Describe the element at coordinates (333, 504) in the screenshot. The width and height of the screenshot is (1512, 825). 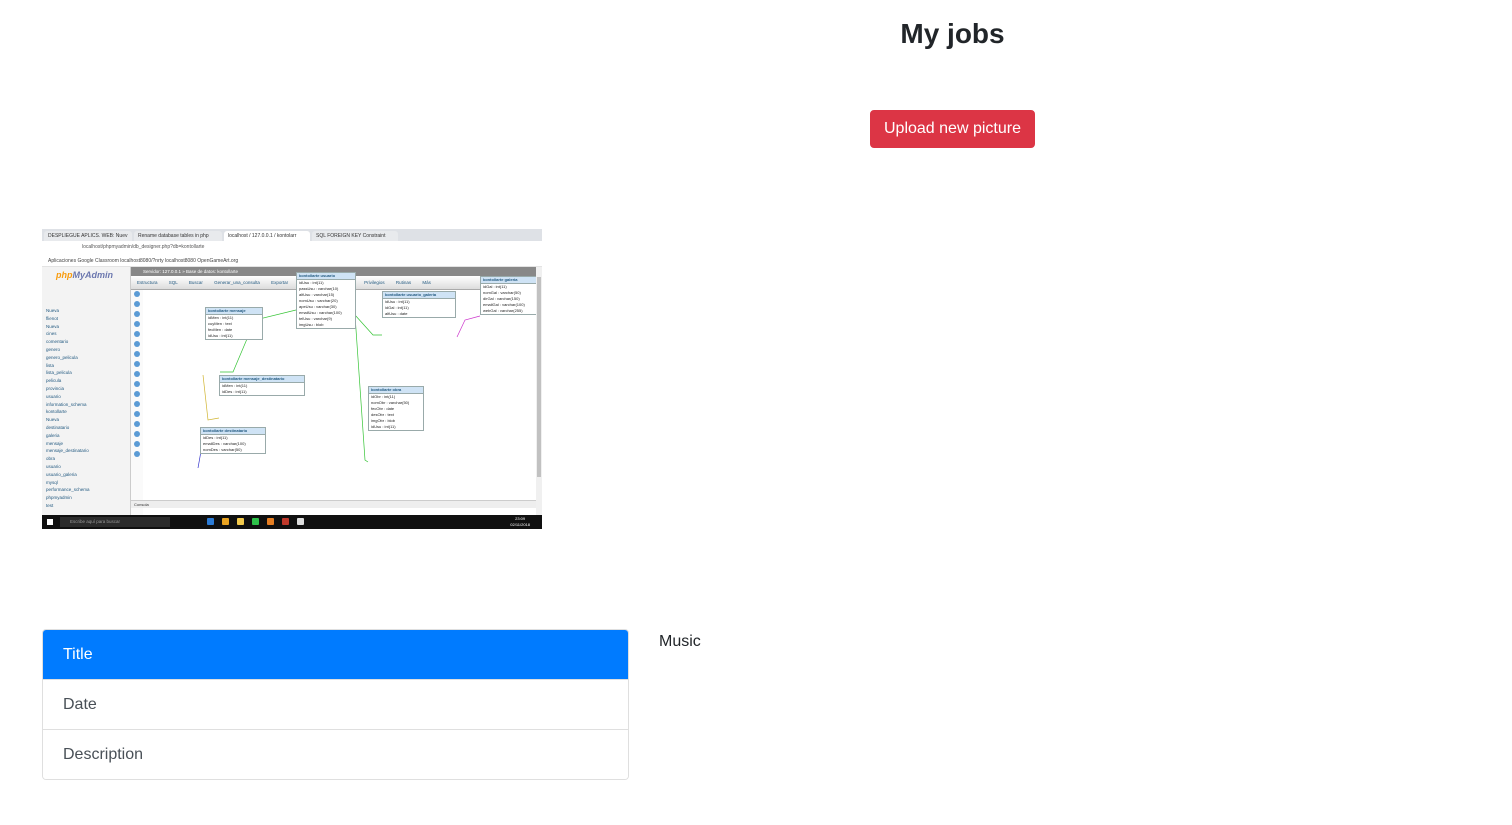
I see `thumb-console: Consola` at that location.